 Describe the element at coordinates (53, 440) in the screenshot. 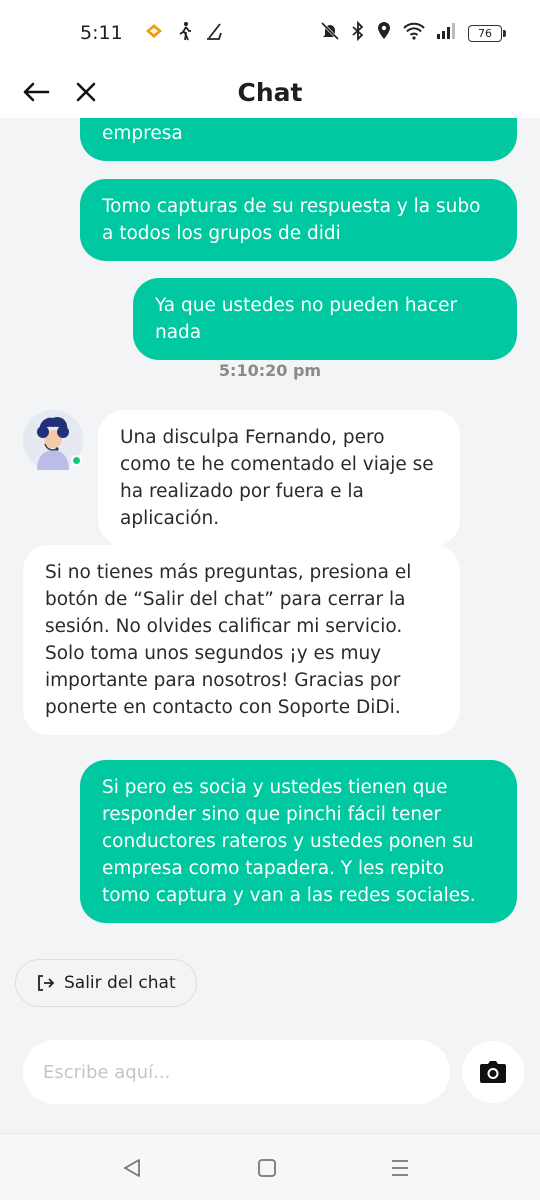

I see `agent-avatar` at that location.